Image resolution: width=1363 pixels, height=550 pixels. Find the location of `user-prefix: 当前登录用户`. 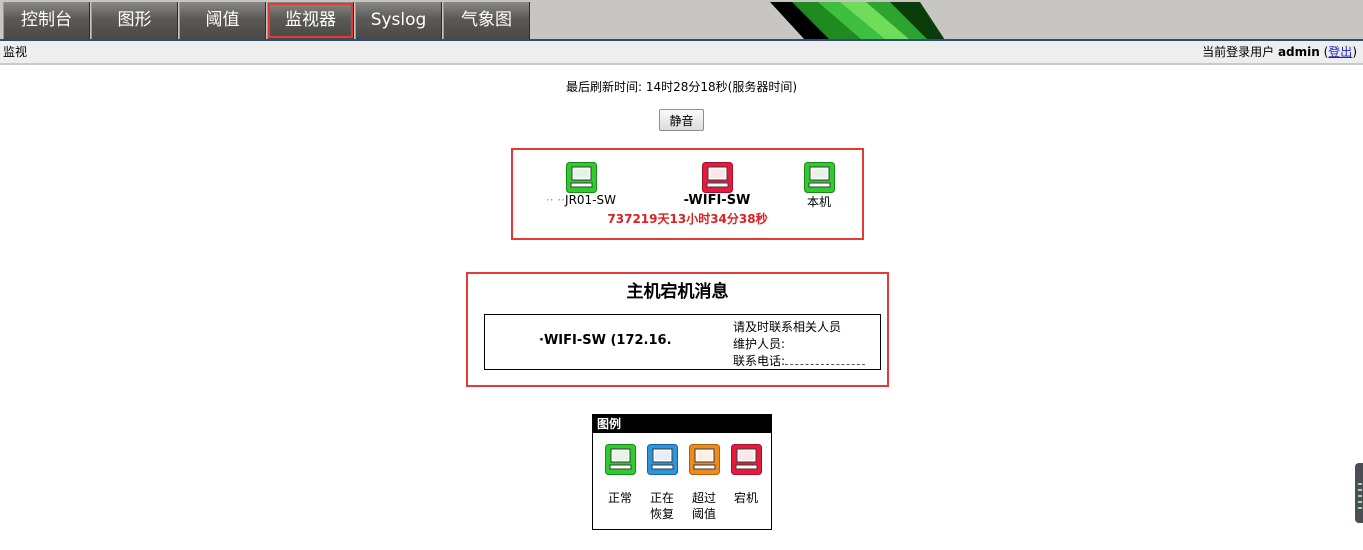

user-prefix: 当前登录用户 is located at coordinates (1238, 52).